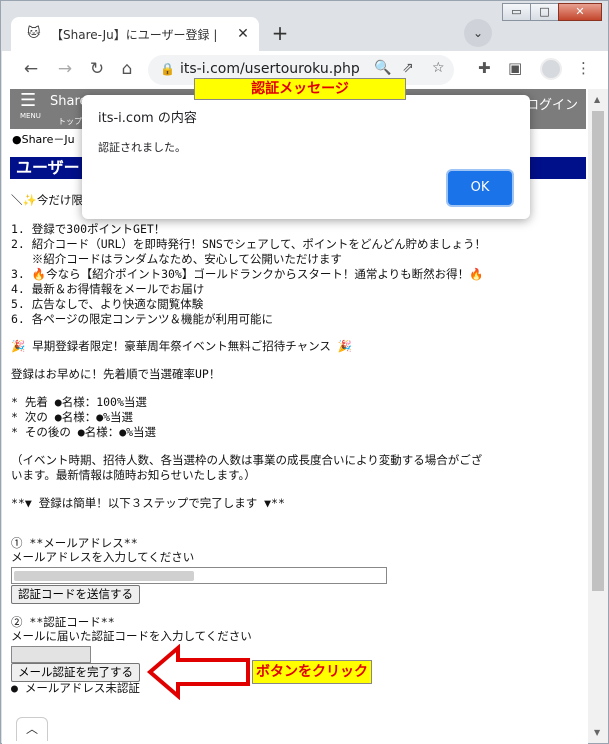 This screenshot has width=609, height=744. What do you see at coordinates (300, 89) in the screenshot?
I see `annotation-auth-message: 認証メッセージ` at bounding box center [300, 89].